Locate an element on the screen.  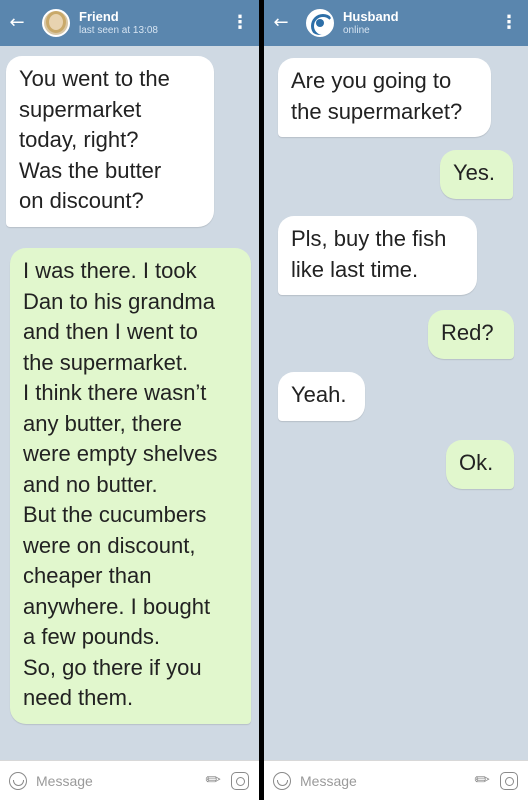
message-bubble: Red? is located at coordinates (471, 334).